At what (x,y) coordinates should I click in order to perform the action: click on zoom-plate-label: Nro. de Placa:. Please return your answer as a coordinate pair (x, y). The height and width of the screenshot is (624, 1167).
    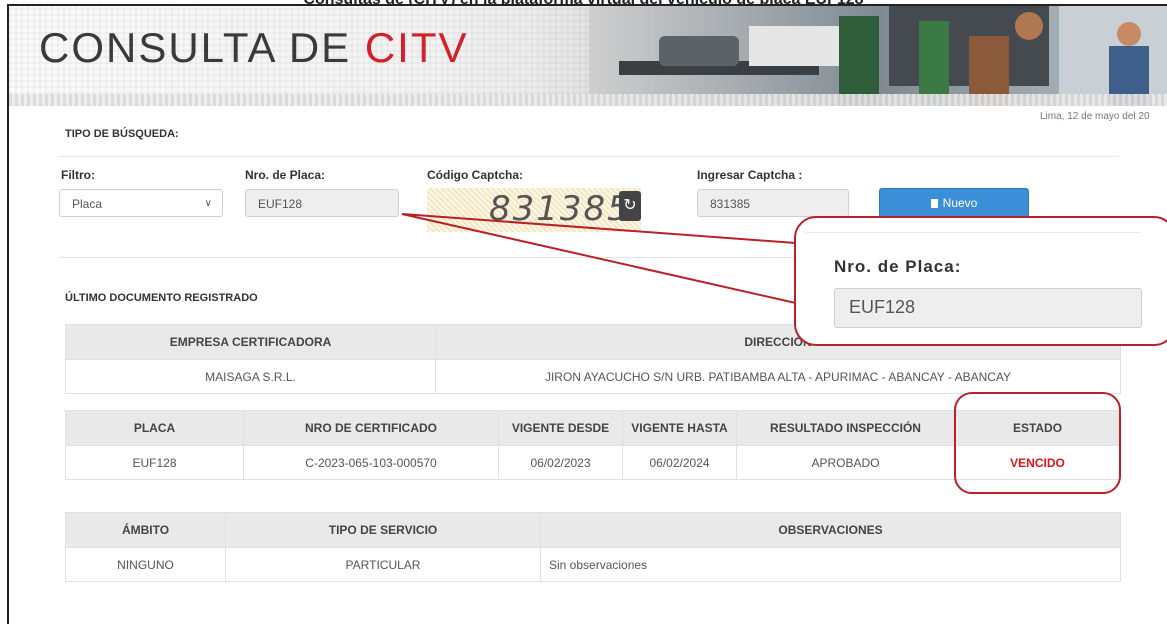
    Looking at the image, I should click on (898, 266).